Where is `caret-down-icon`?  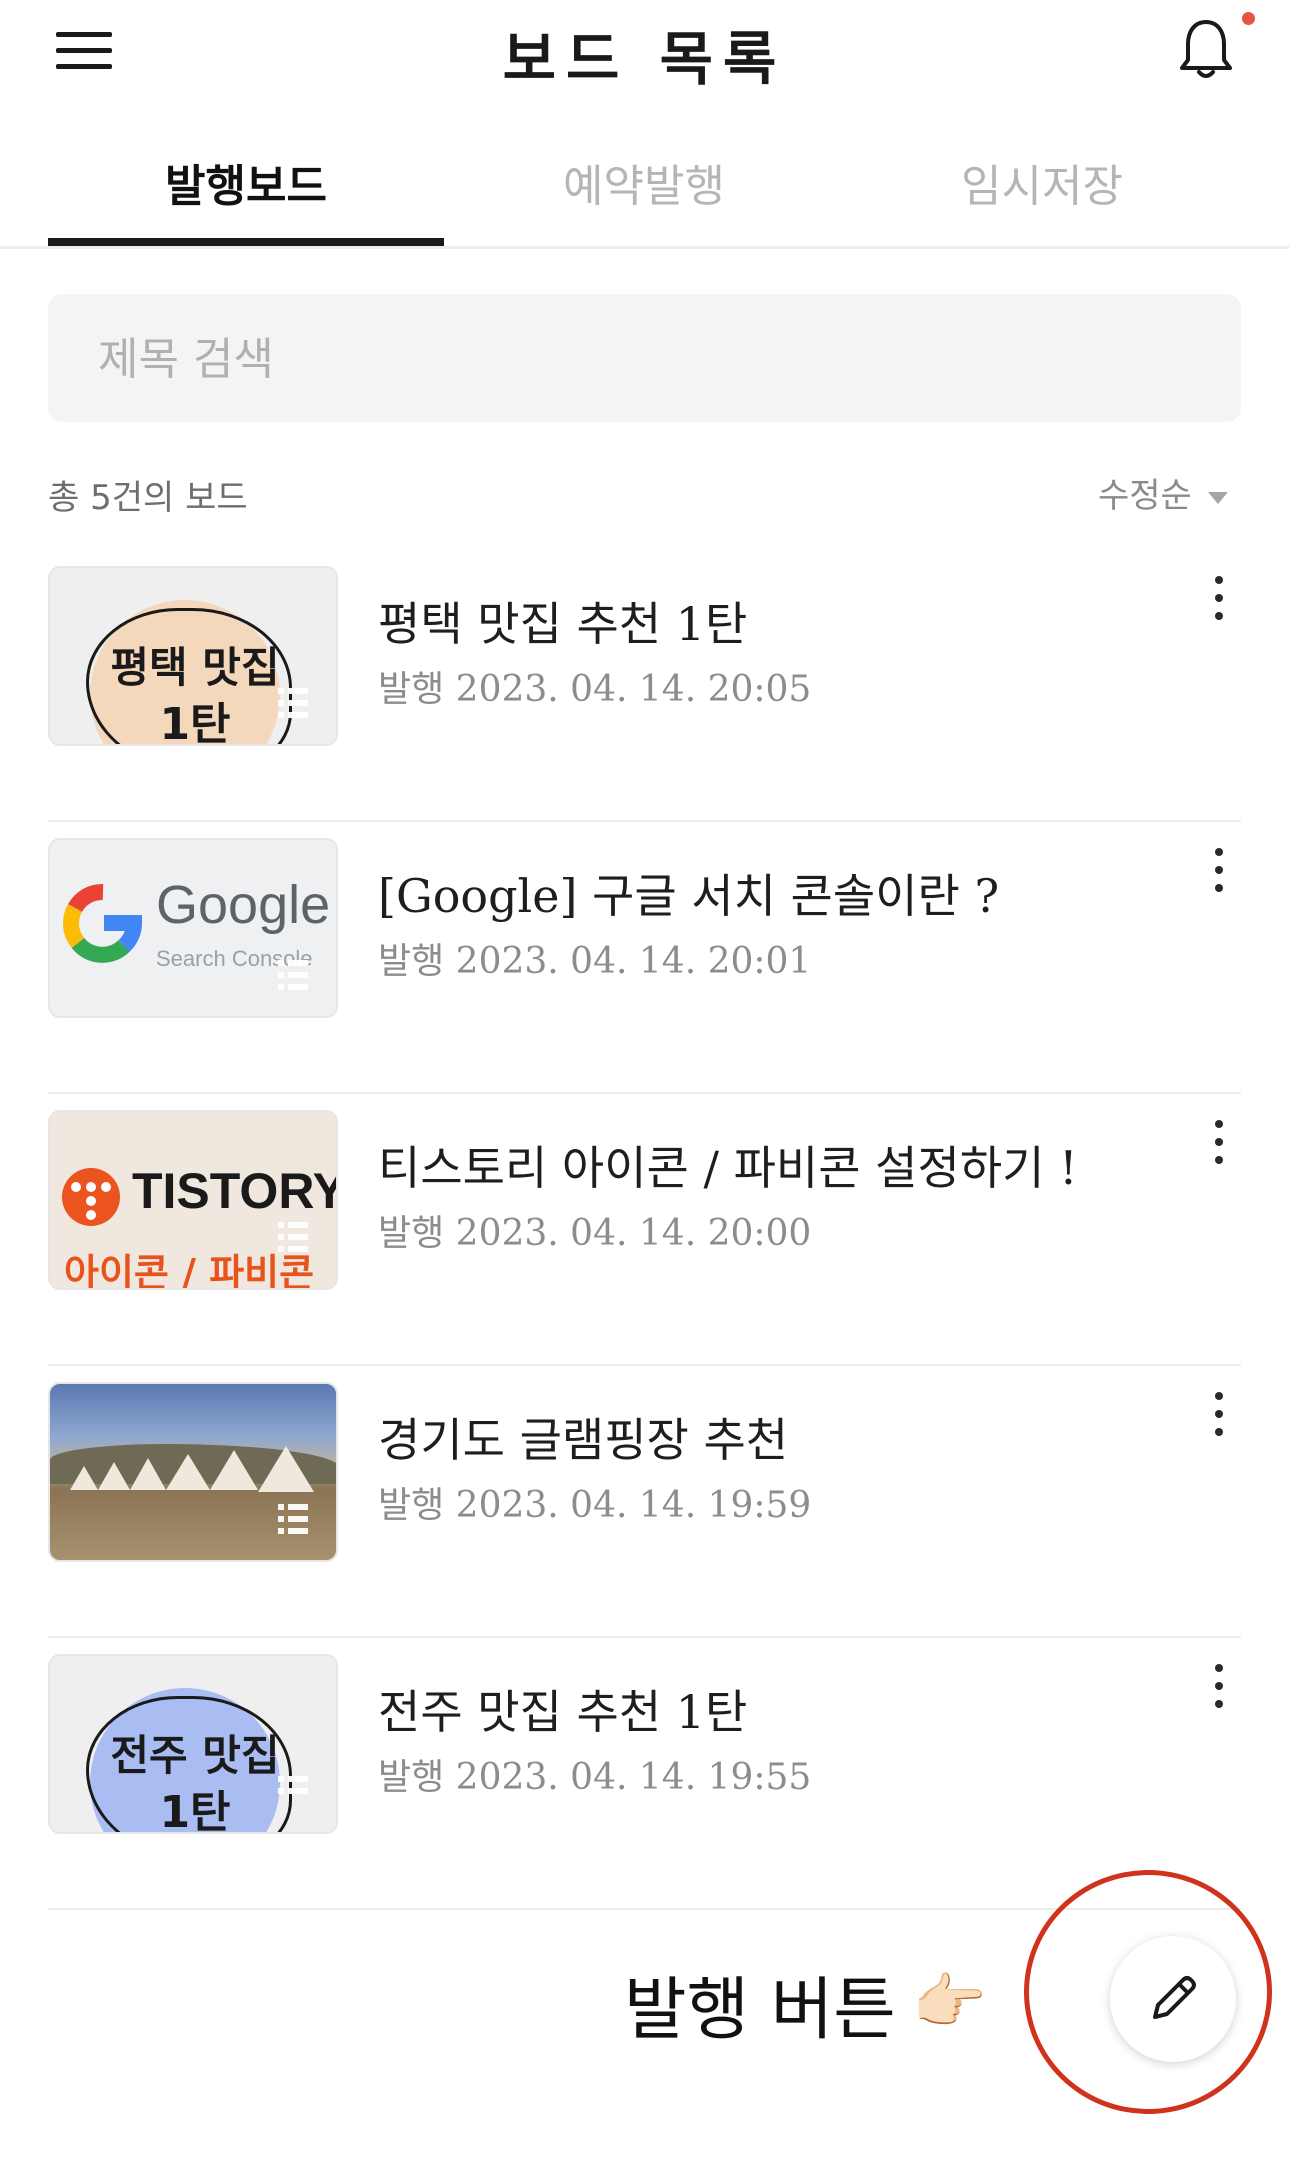
caret-down-icon is located at coordinates (1217, 497).